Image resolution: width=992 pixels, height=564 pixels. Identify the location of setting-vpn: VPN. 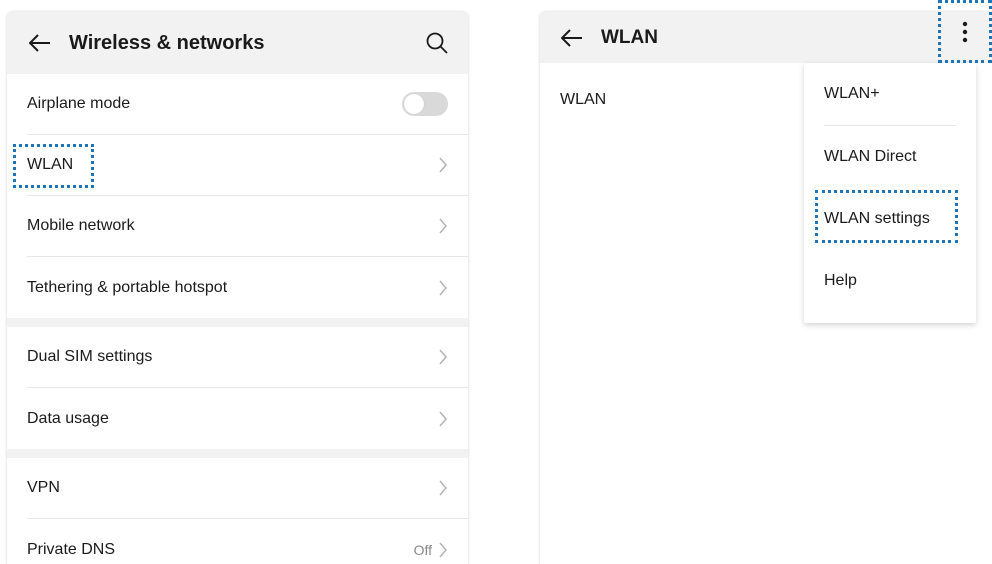
(247, 488).